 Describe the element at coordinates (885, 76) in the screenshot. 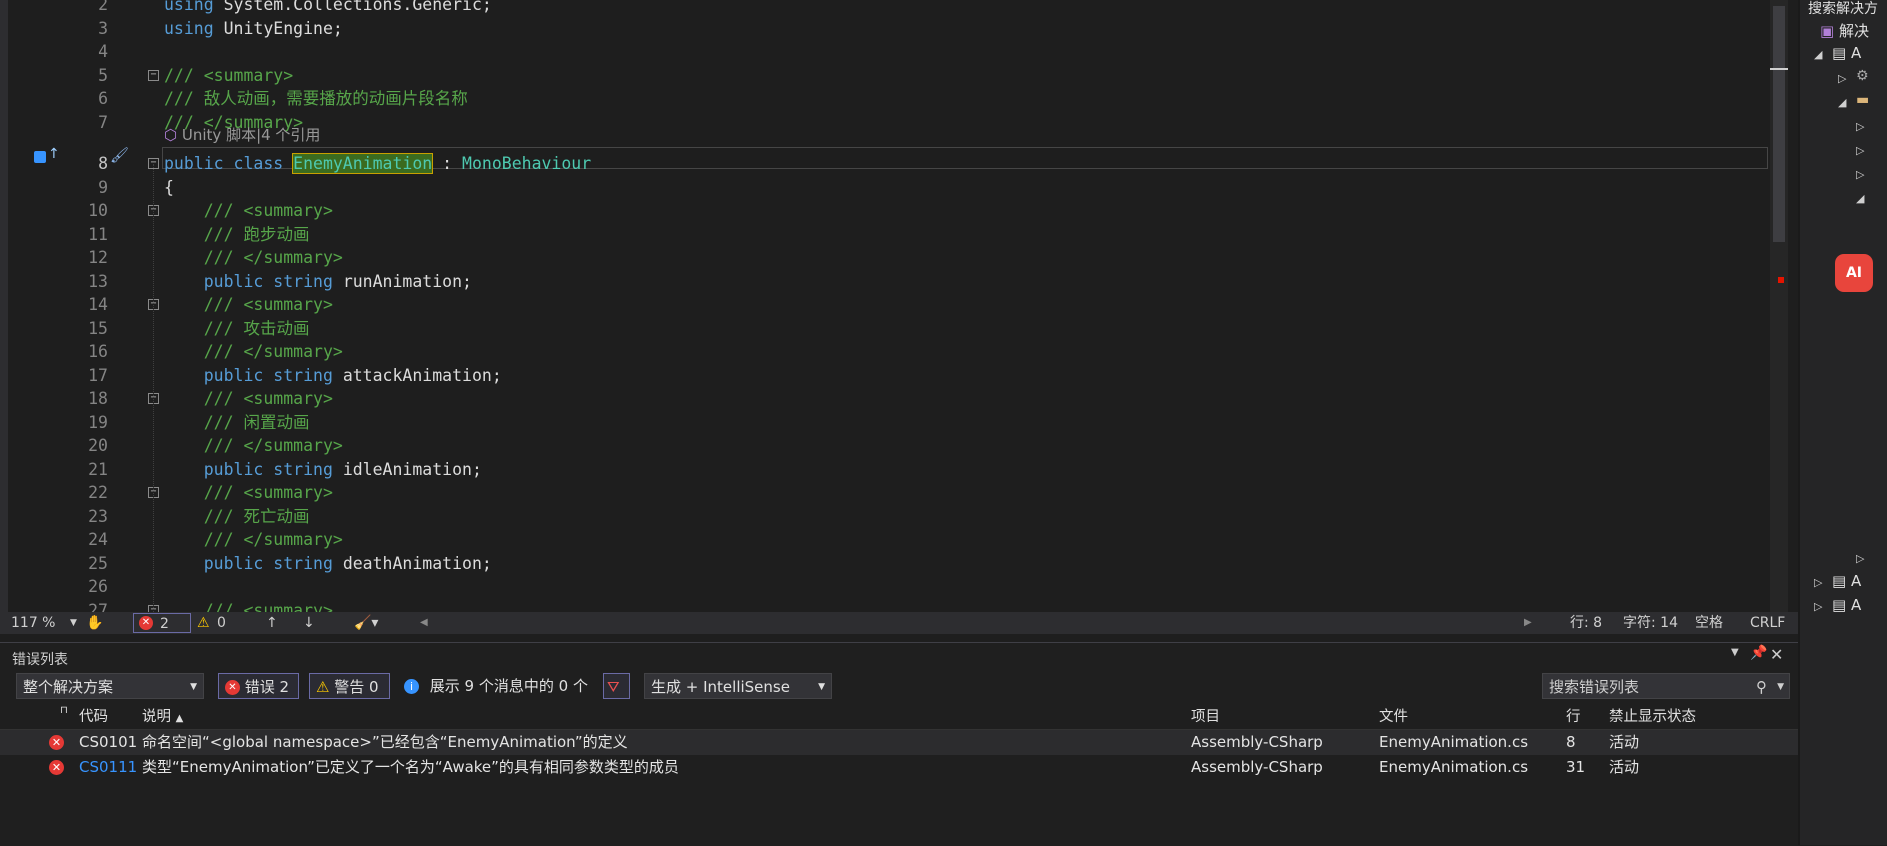

I see `code-line: 5 /// <summary> −` at that location.